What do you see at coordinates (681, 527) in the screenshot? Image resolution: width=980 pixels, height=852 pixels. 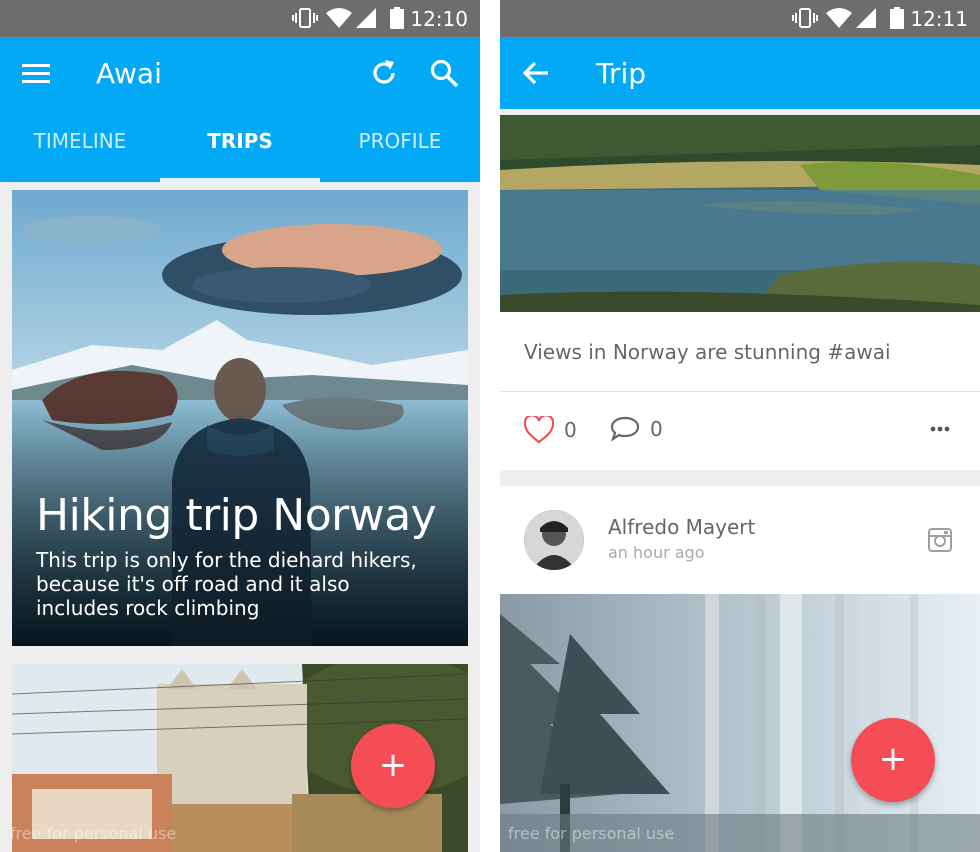 I see `author-name: Alfredo Mayert` at bounding box center [681, 527].